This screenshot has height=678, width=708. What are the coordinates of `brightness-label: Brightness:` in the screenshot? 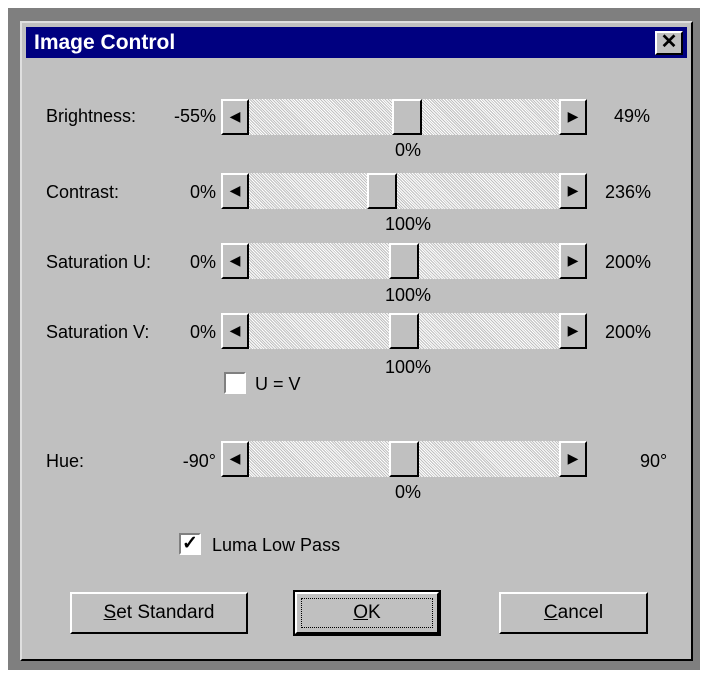 It's located at (91, 116).